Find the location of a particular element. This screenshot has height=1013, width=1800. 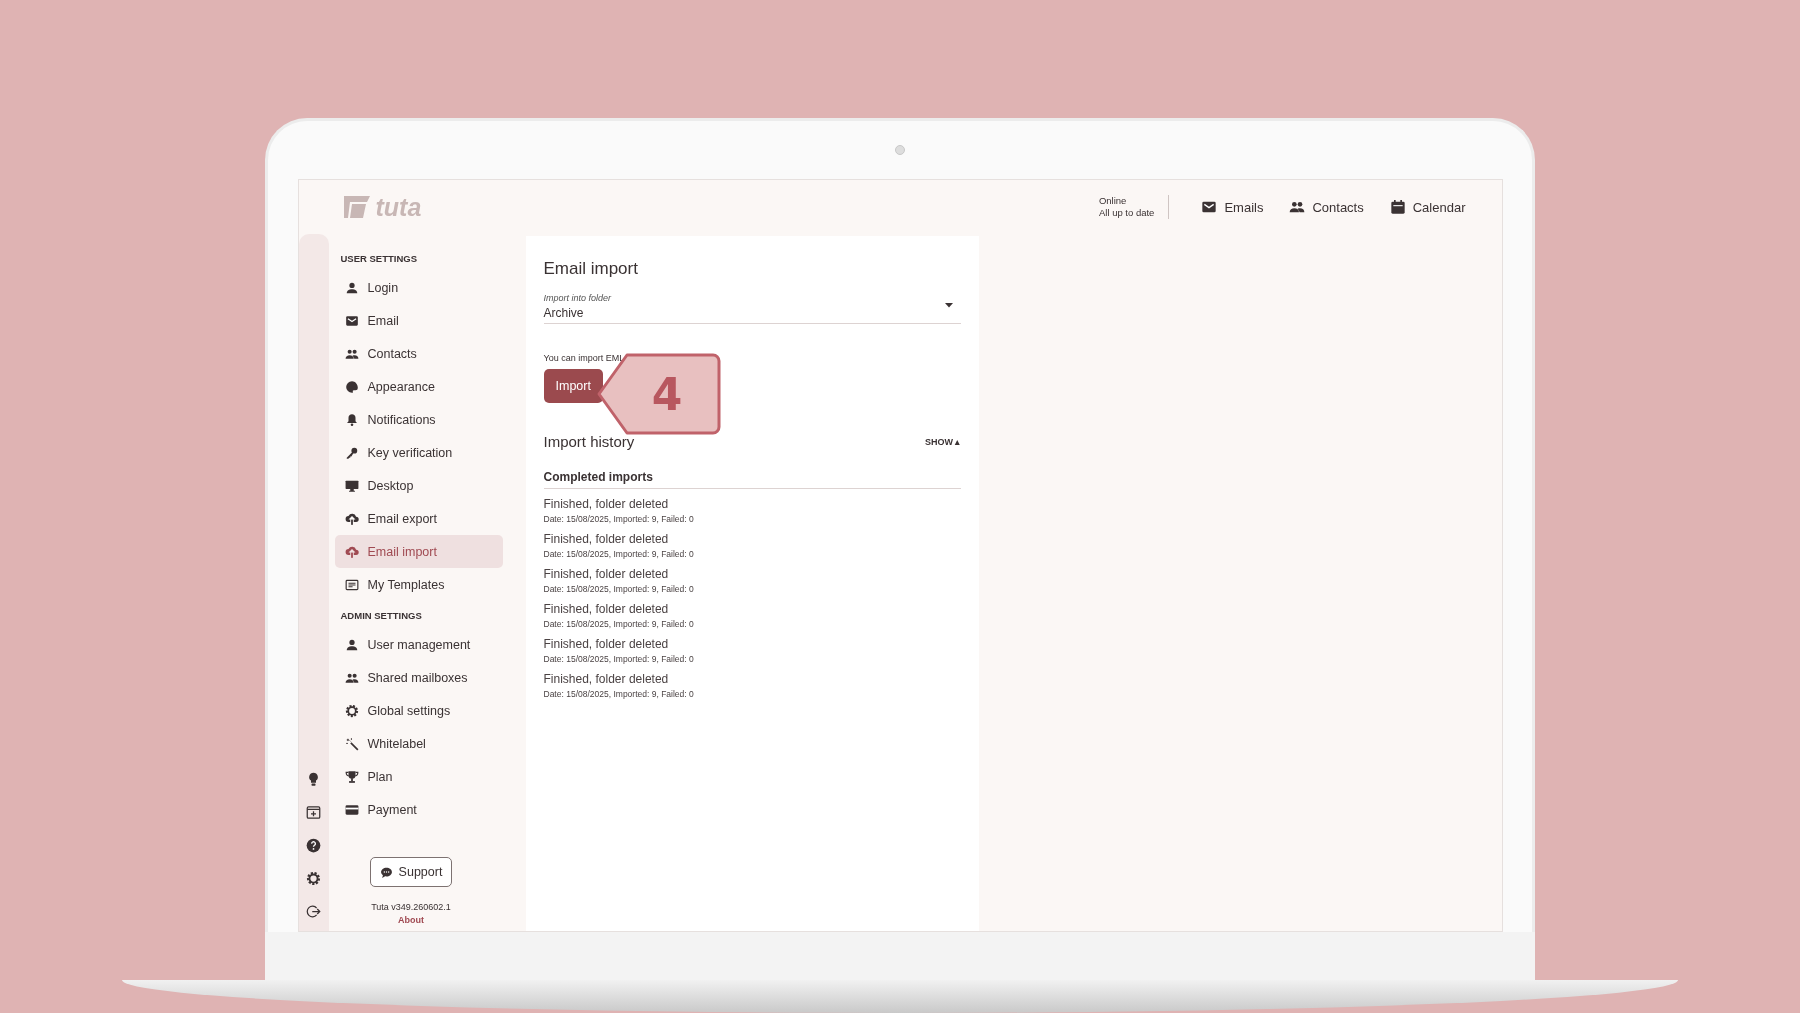

sidebar-item: My Templates is located at coordinates (418, 584).